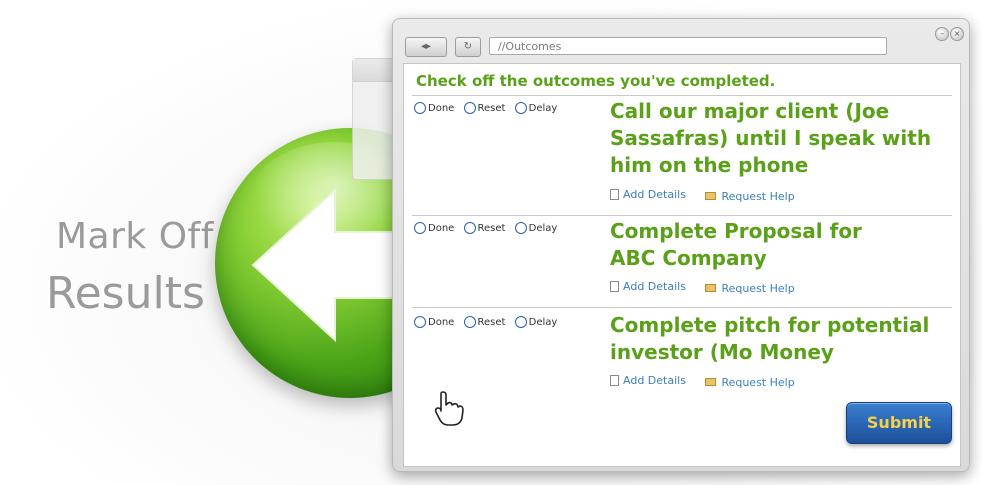 The height and width of the screenshot is (485, 982). I want to click on refresh-button: ↻, so click(468, 47).